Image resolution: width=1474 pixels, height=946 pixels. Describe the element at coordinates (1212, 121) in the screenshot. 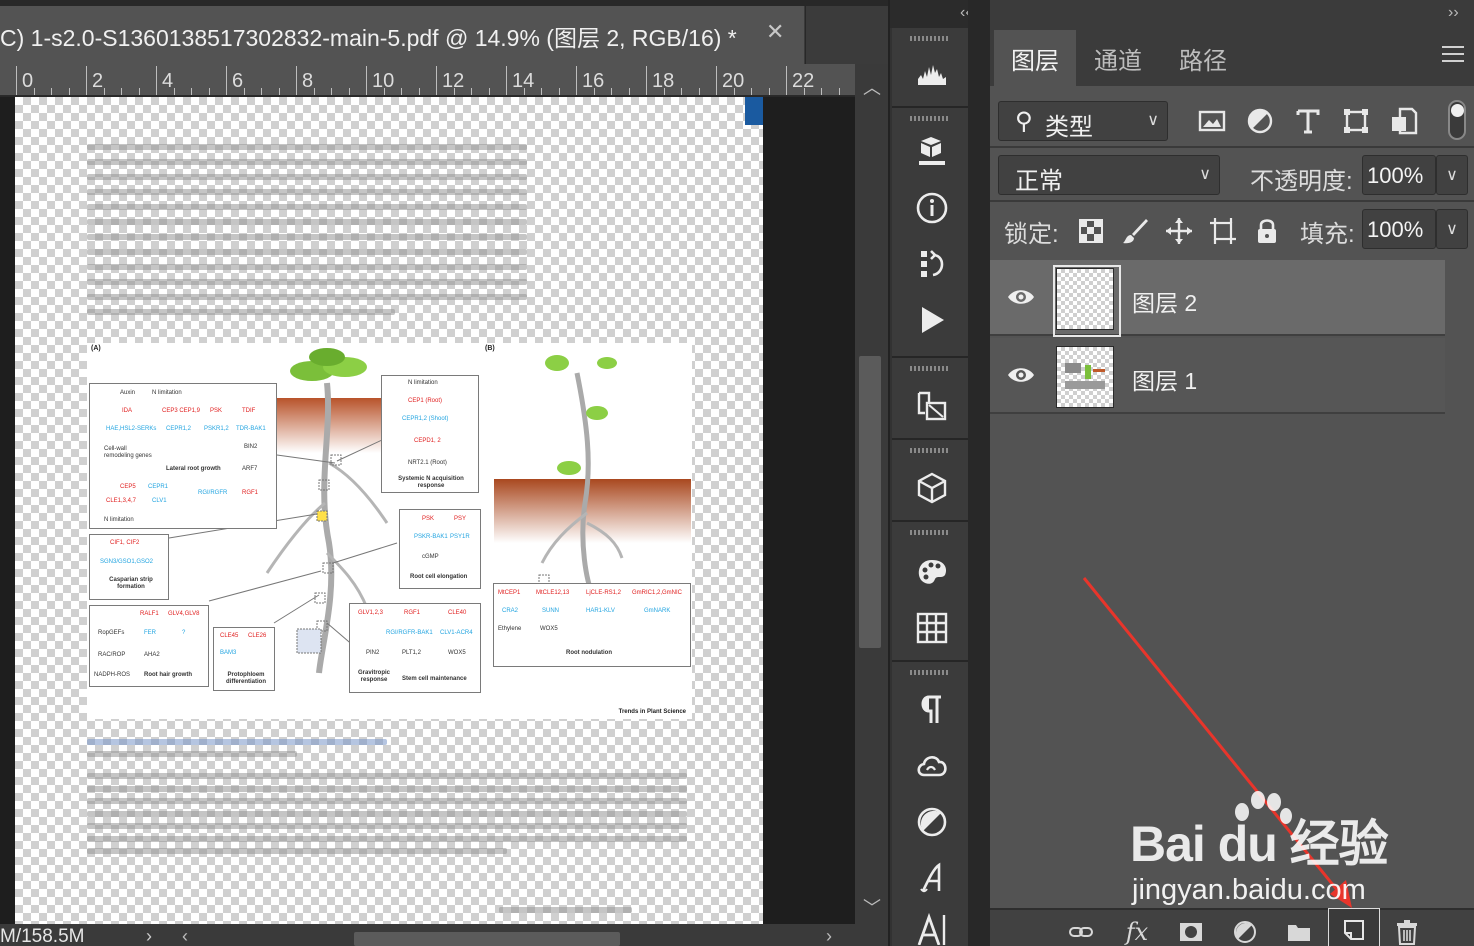

I see `filter-pixel-icon` at that location.